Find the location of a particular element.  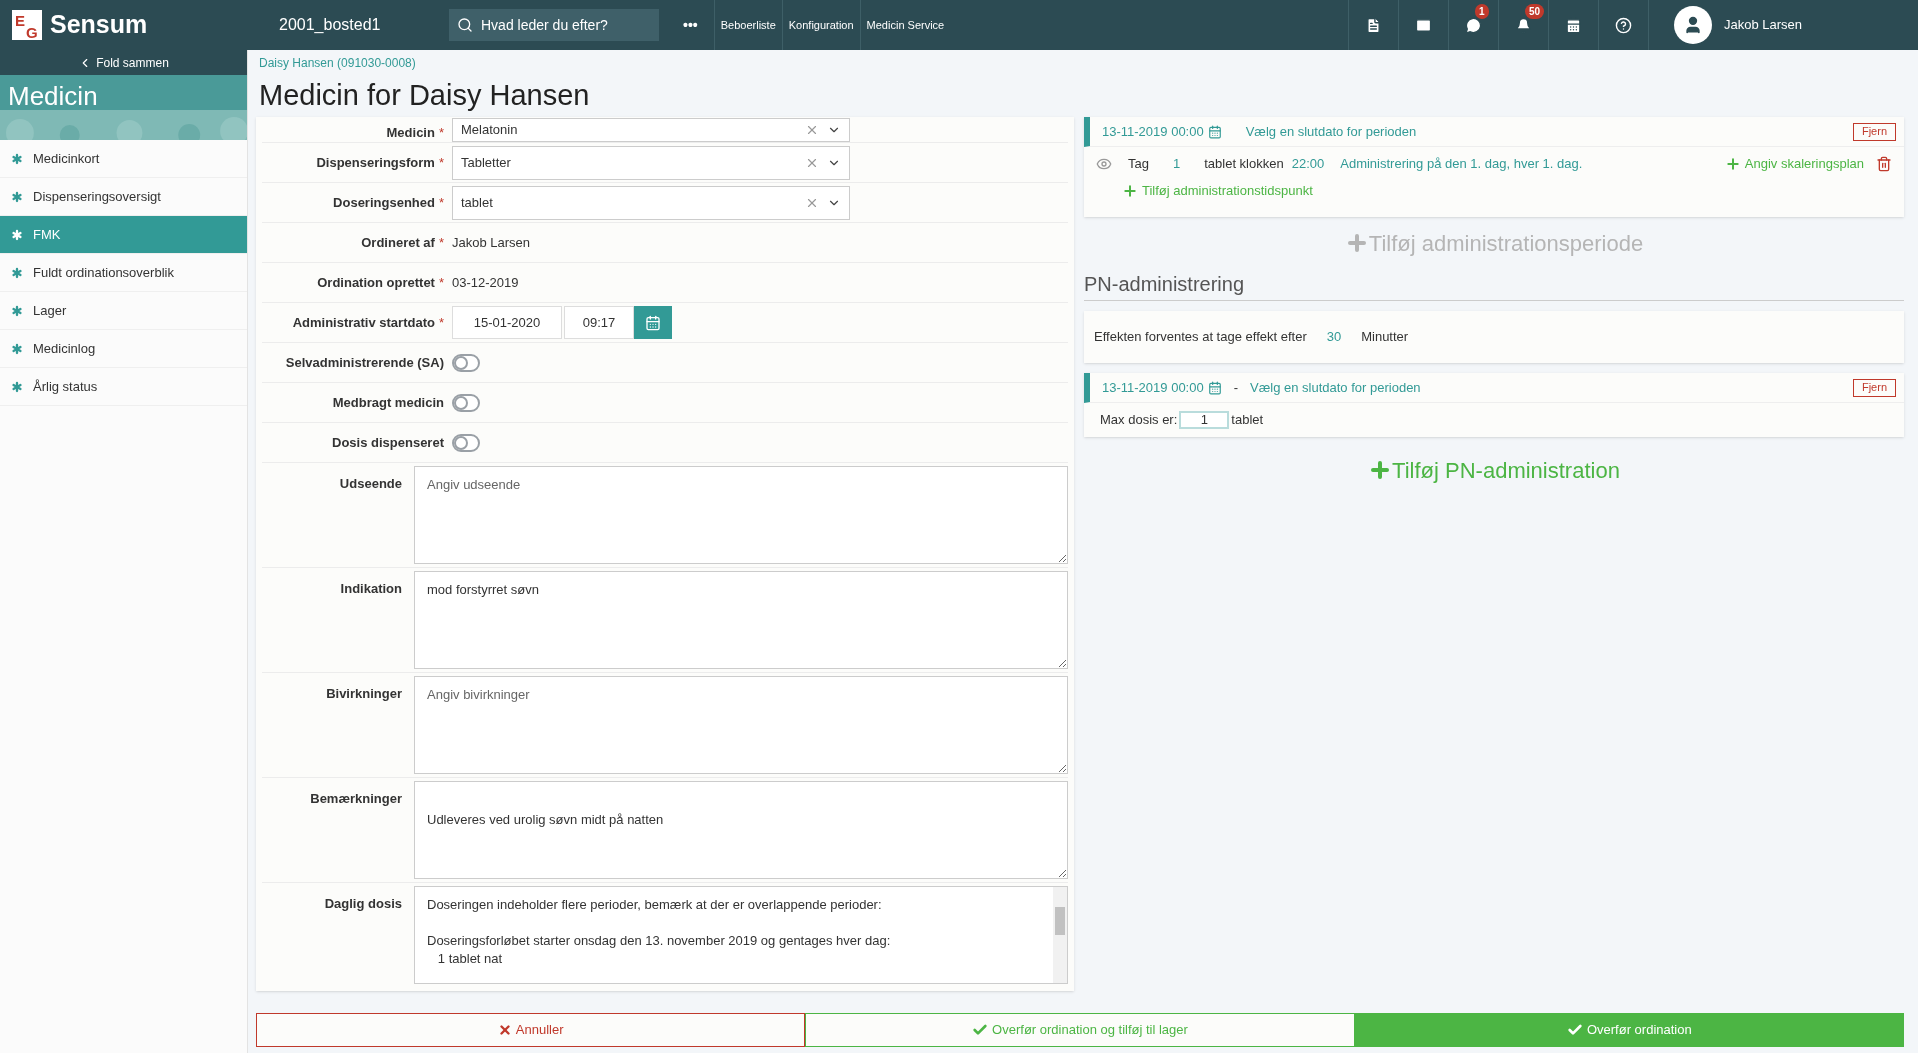

scrollbar is located at coordinates (1060, 935).